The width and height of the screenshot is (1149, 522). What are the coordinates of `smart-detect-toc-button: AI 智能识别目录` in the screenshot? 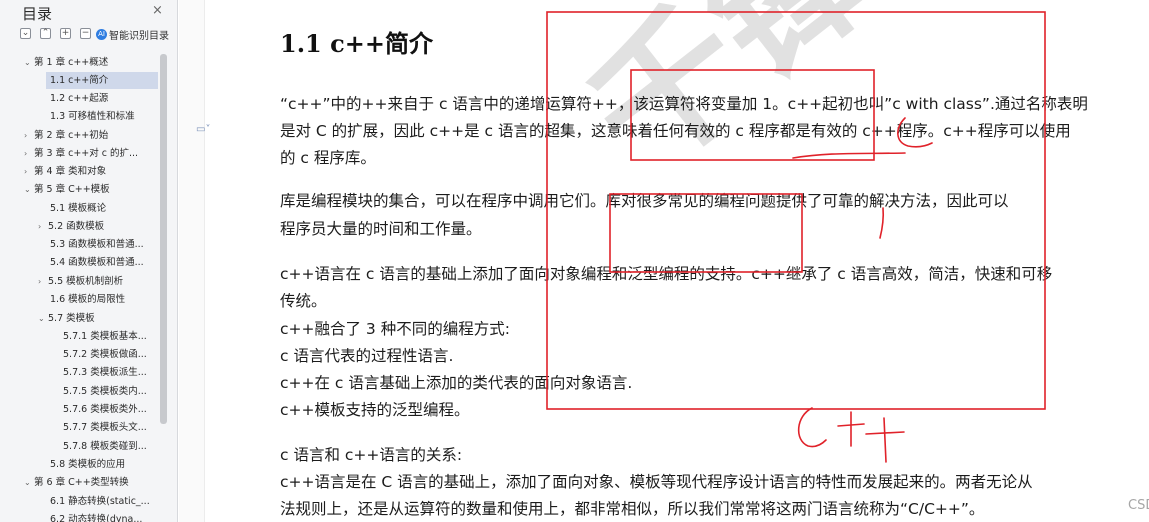 It's located at (132, 34).